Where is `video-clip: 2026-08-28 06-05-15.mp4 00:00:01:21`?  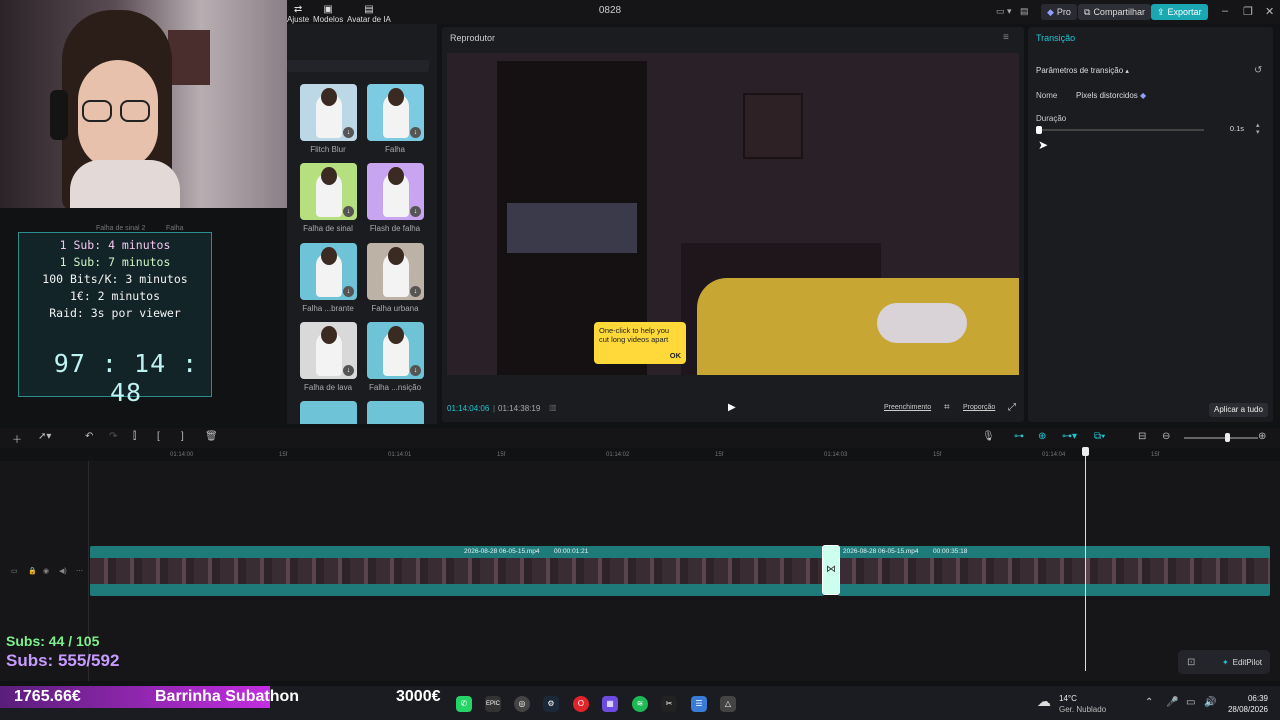 video-clip: 2026-08-28 06-05-15.mp4 00:00:01:21 is located at coordinates (457, 571).